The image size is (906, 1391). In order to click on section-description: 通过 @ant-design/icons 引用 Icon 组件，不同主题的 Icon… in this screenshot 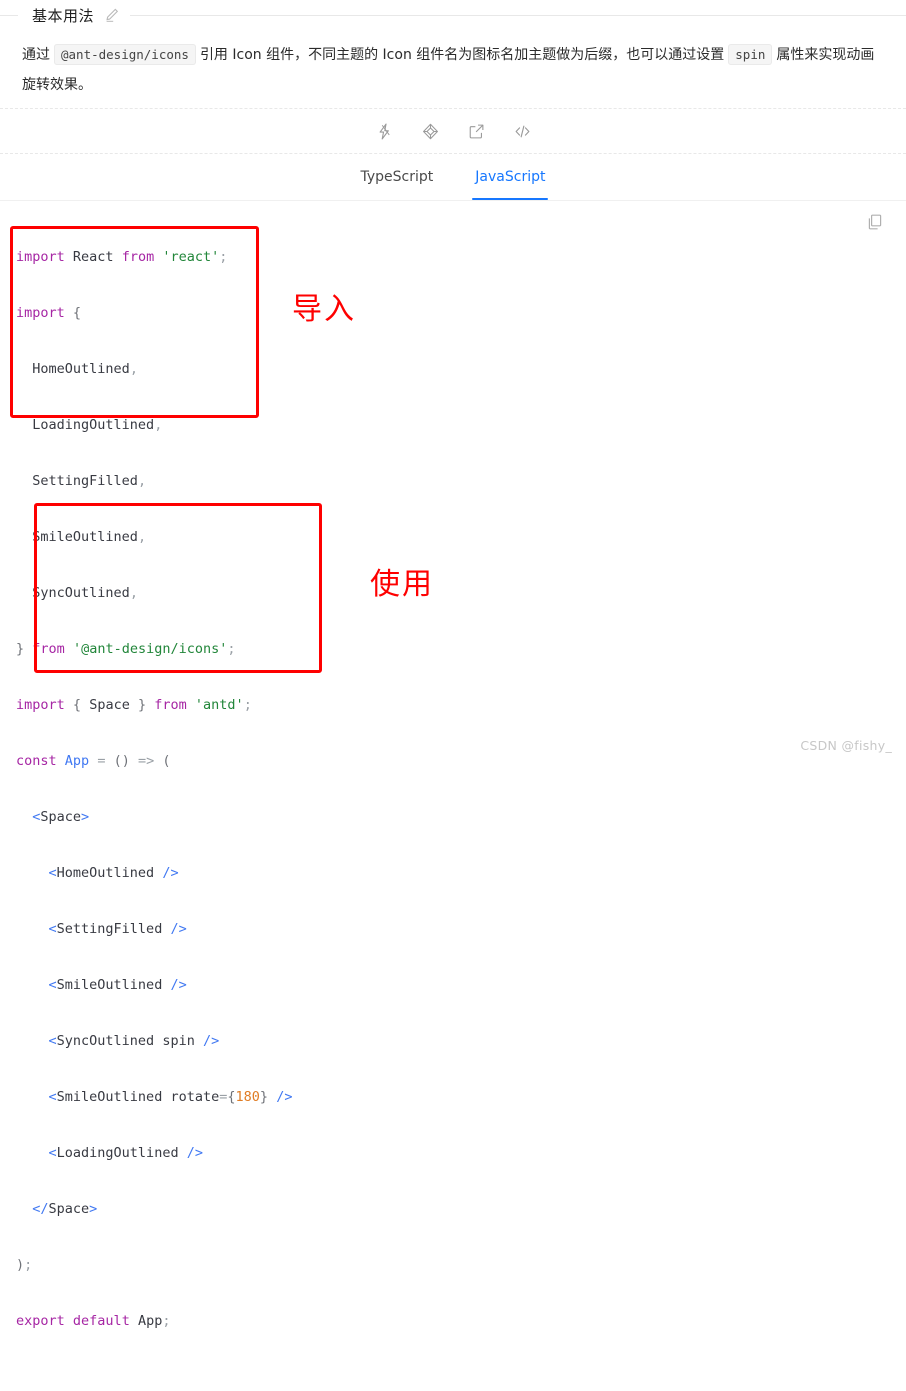, I will do `click(453, 69)`.